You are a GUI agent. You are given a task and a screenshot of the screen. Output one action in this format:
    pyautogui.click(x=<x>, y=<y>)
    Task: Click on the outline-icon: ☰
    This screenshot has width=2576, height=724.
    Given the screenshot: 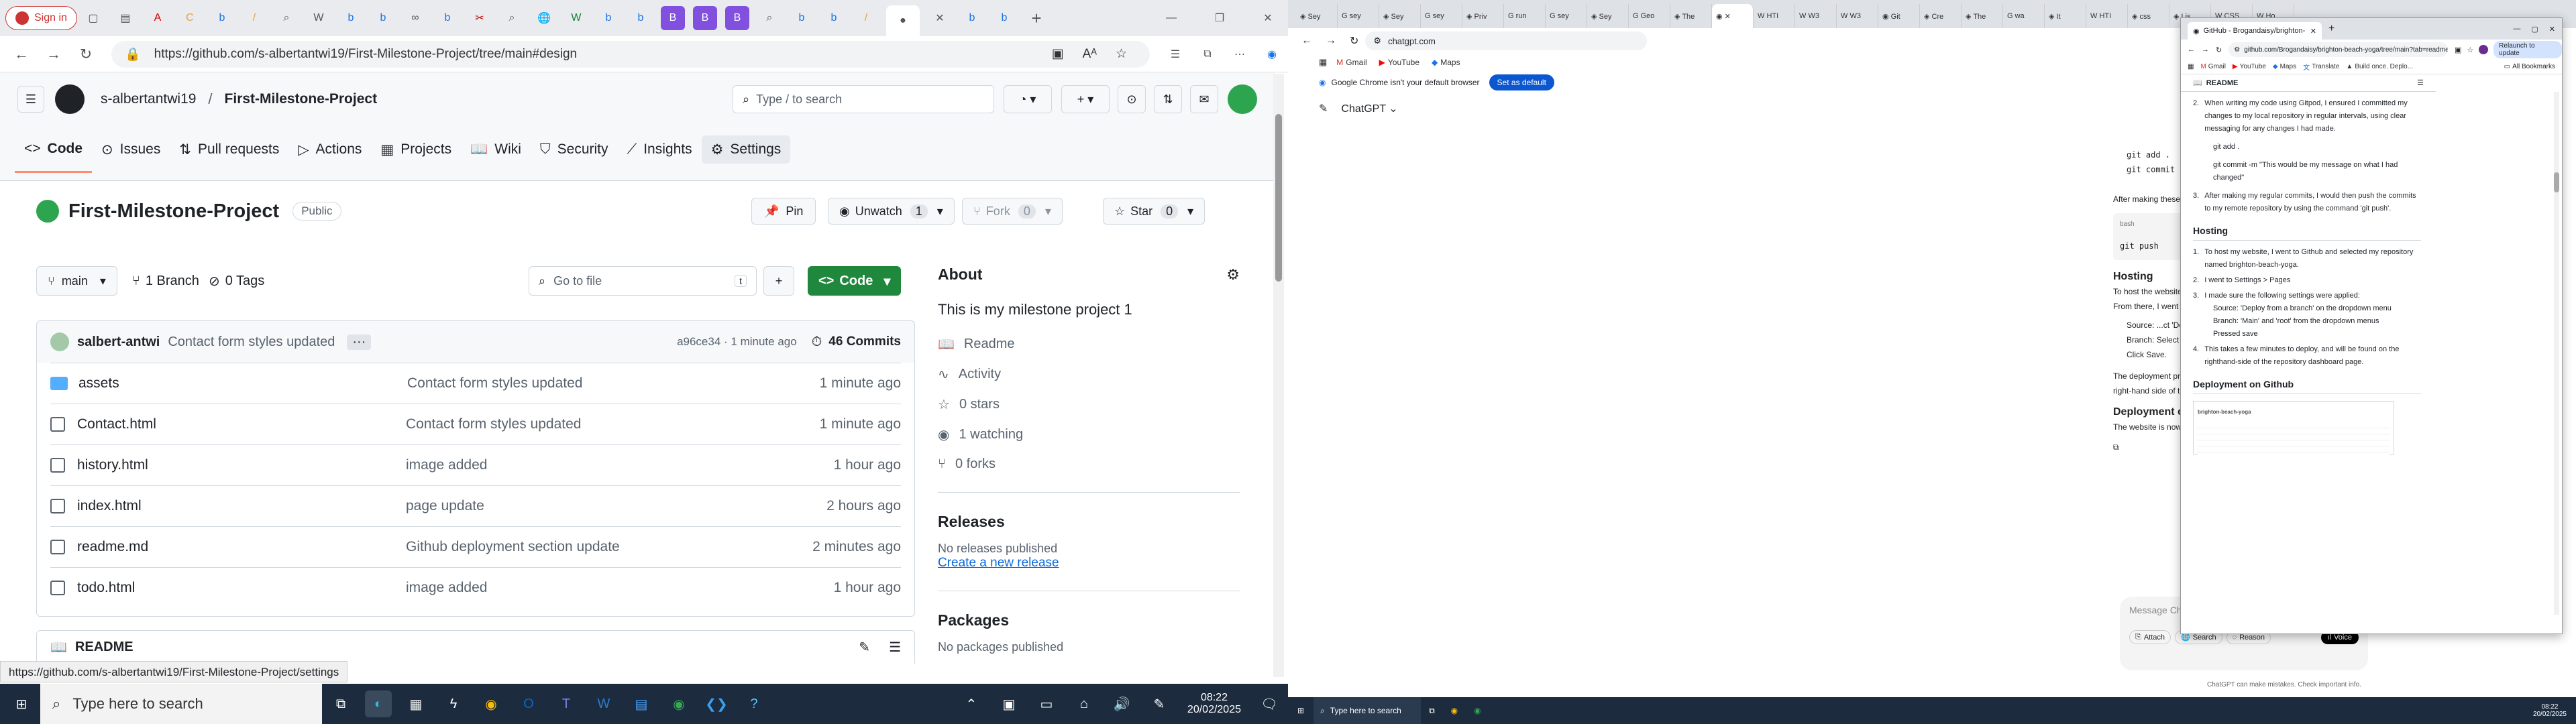 What is the action you would take?
    pyautogui.click(x=895, y=647)
    